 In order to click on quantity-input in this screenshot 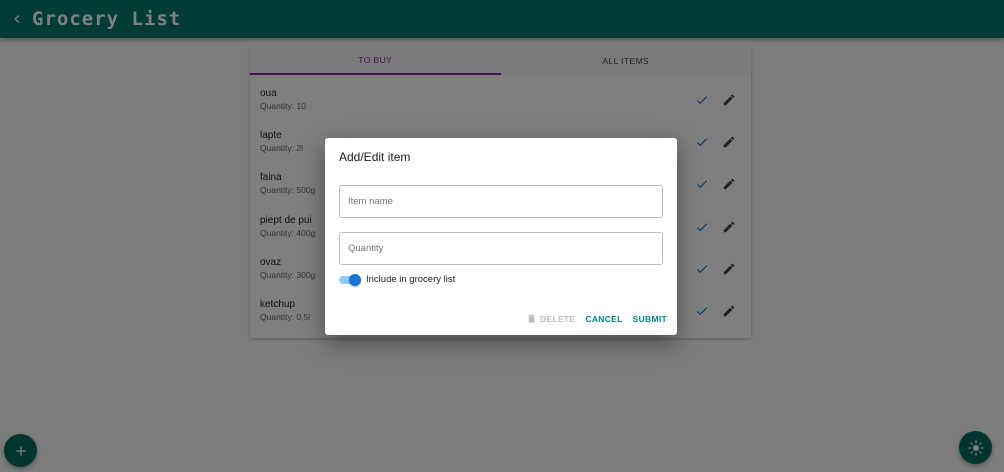, I will do `click(501, 248)`.